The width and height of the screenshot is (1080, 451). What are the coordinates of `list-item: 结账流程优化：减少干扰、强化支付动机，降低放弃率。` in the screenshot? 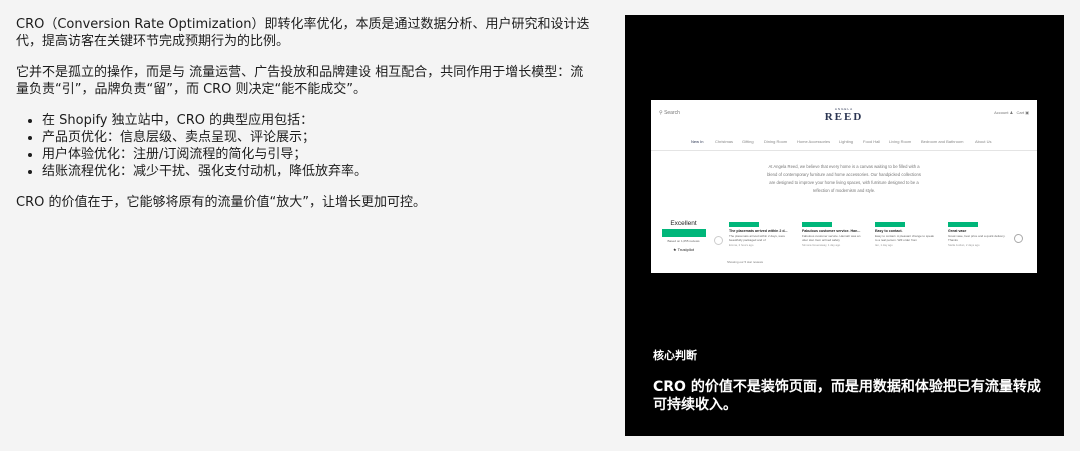 It's located at (319, 171).